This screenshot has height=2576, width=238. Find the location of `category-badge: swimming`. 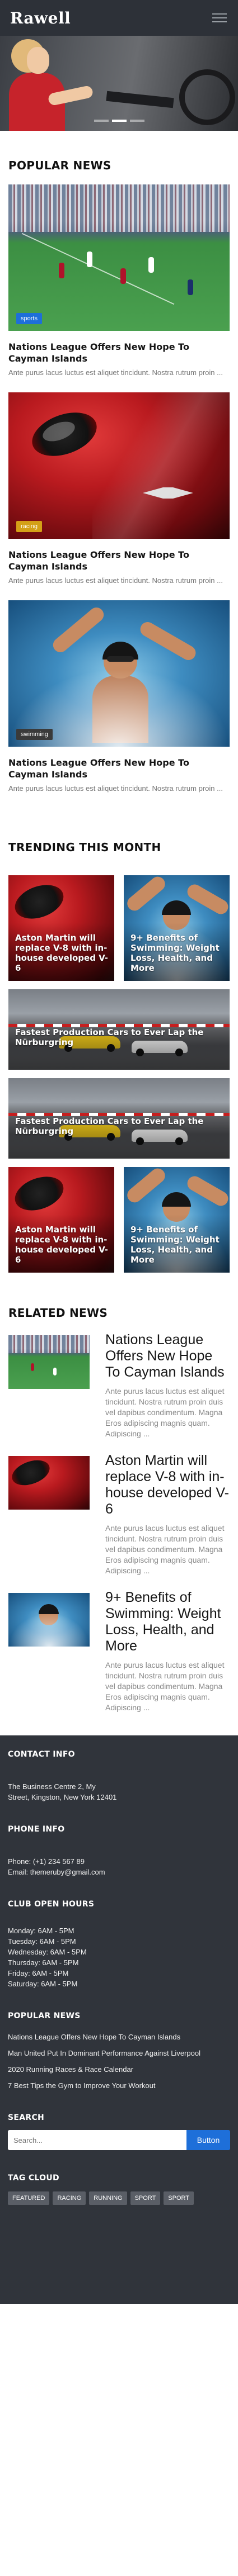

category-badge: swimming is located at coordinates (35, 734).